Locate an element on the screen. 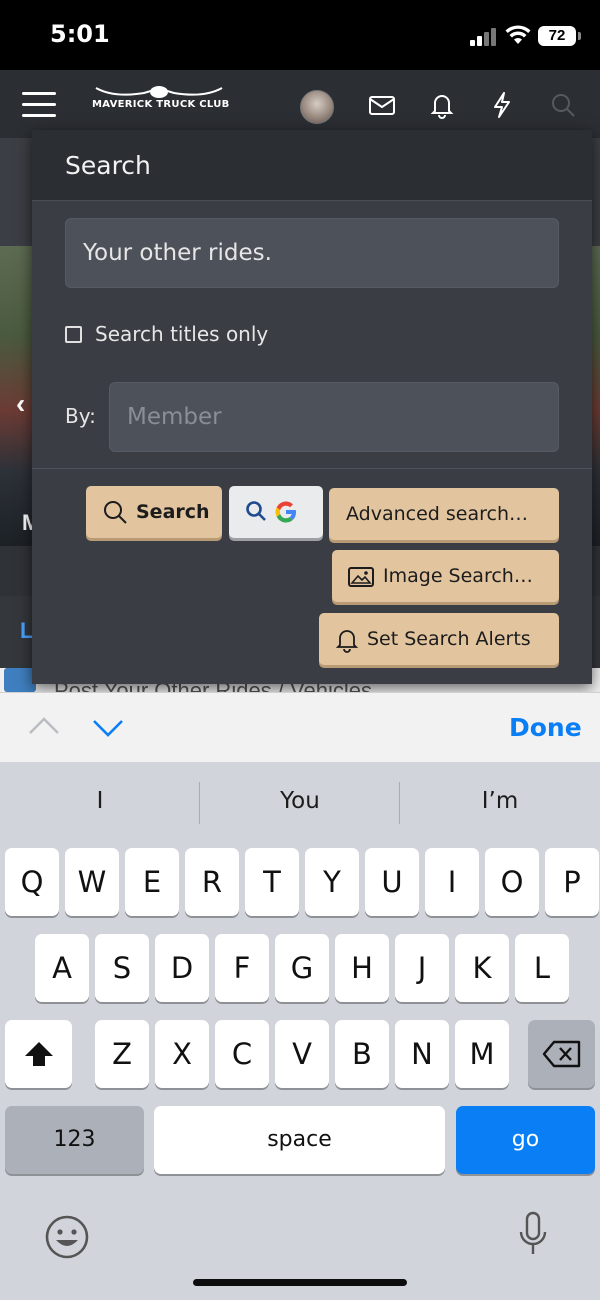 This screenshot has height=1300, width=600. key-e: E is located at coordinates (152, 882).